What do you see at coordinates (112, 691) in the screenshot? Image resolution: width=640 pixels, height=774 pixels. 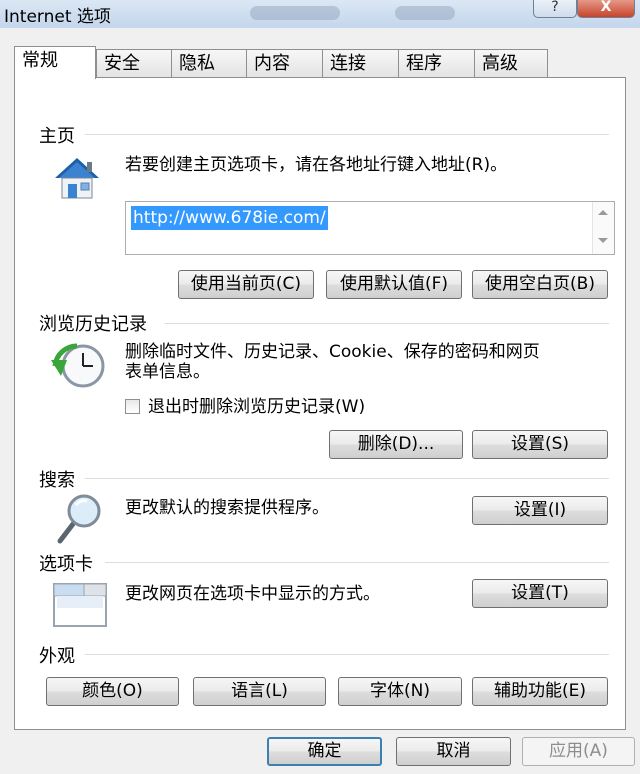 I see `colors-button: 颜色(O)` at bounding box center [112, 691].